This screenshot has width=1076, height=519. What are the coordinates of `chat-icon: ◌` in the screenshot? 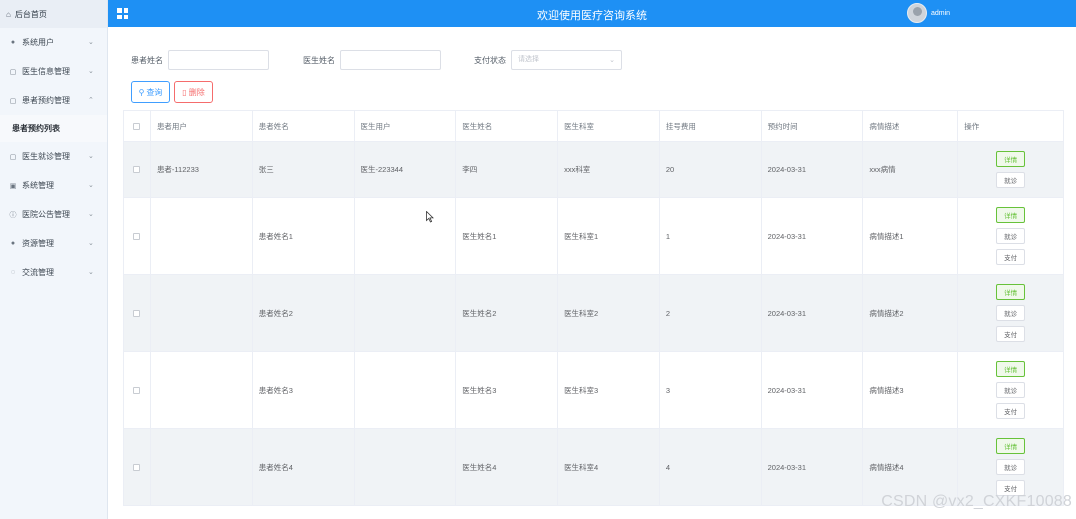 It's located at (13, 272).